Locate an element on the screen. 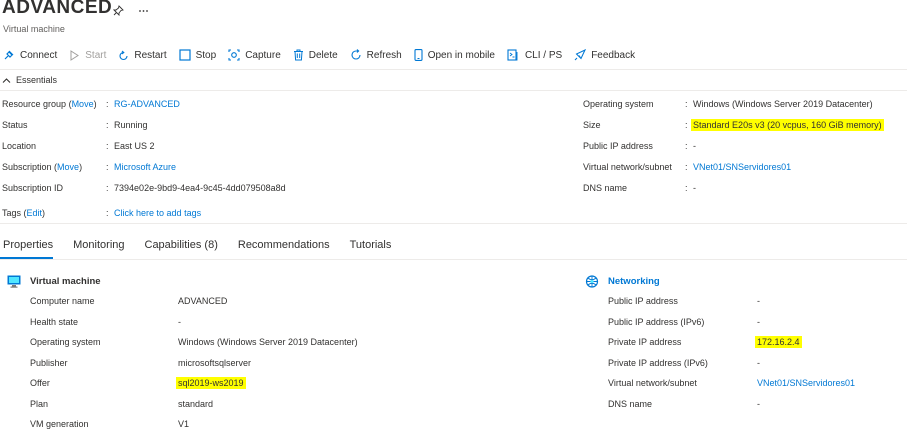 This screenshot has width=907, height=429. virtual-machine-icon is located at coordinates (14, 281).